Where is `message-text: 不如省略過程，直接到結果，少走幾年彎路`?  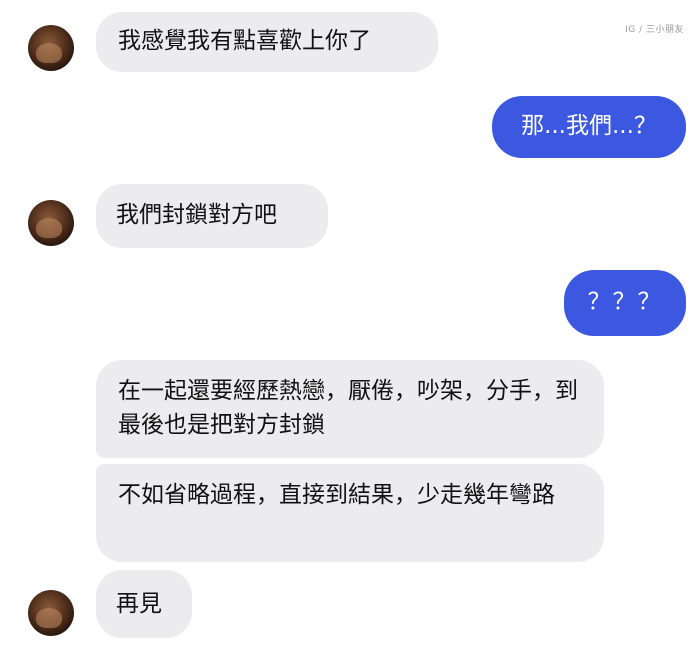
message-text: 不如省略過程，直接到結果，少走幾年彎路 is located at coordinates (336, 495).